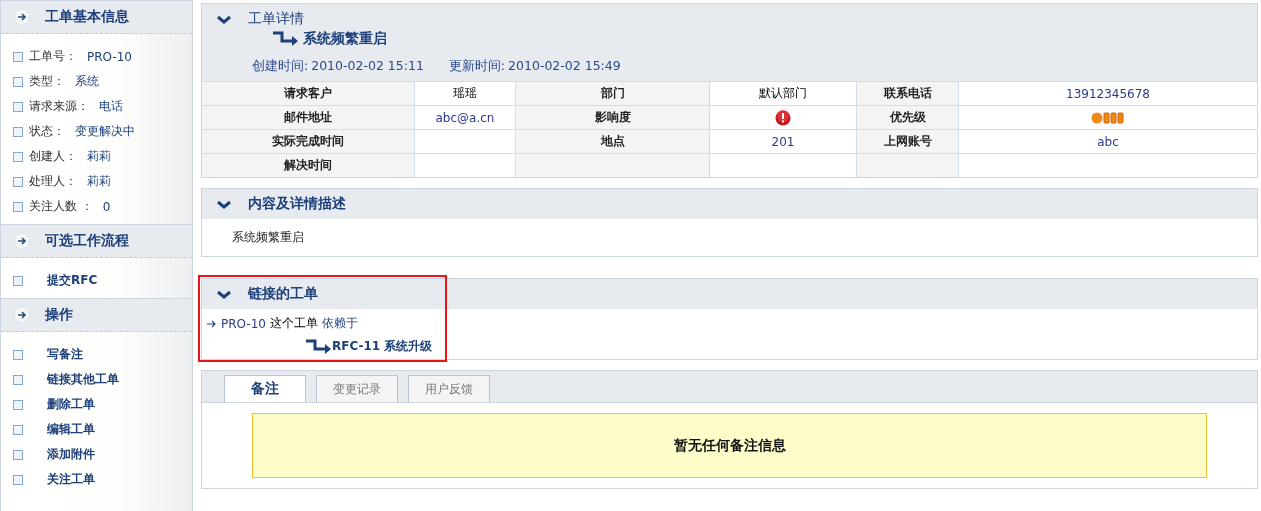 The image size is (1261, 511). I want to click on field-label: 上网账号, so click(907, 141).